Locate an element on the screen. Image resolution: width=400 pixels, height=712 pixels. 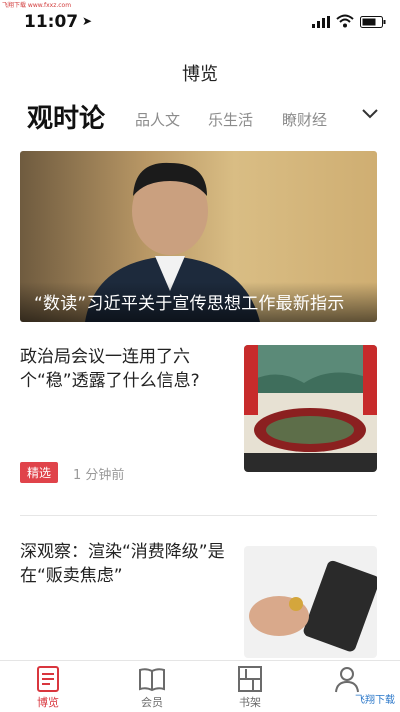
tab-member: 会员 is located at coordinates (152, 686).